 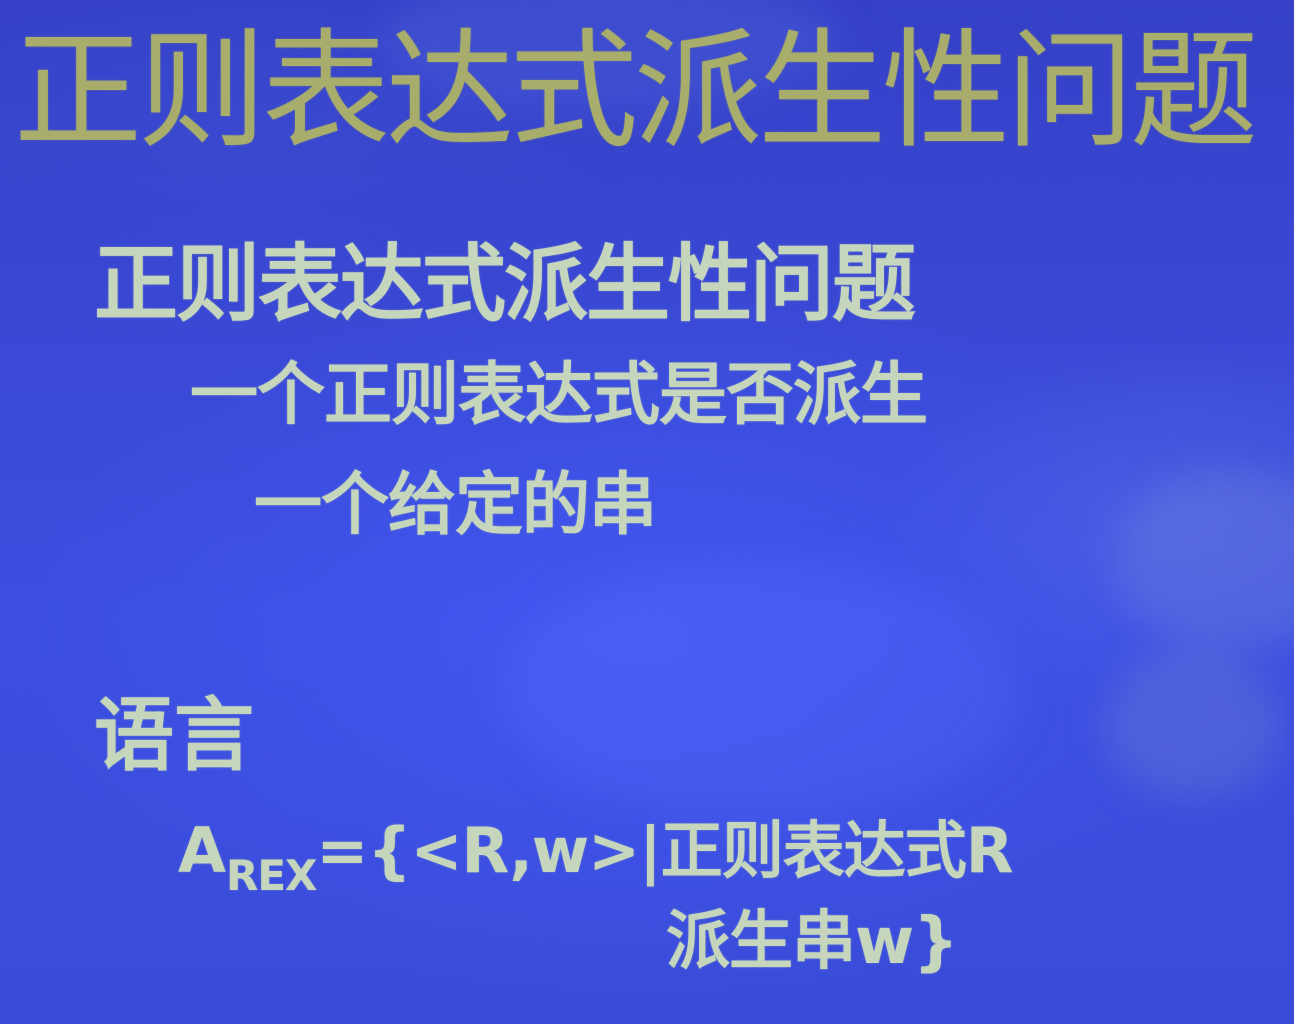 I want to click on section-heading-problem: 正则表达式派生性问题, so click(x=505, y=284).